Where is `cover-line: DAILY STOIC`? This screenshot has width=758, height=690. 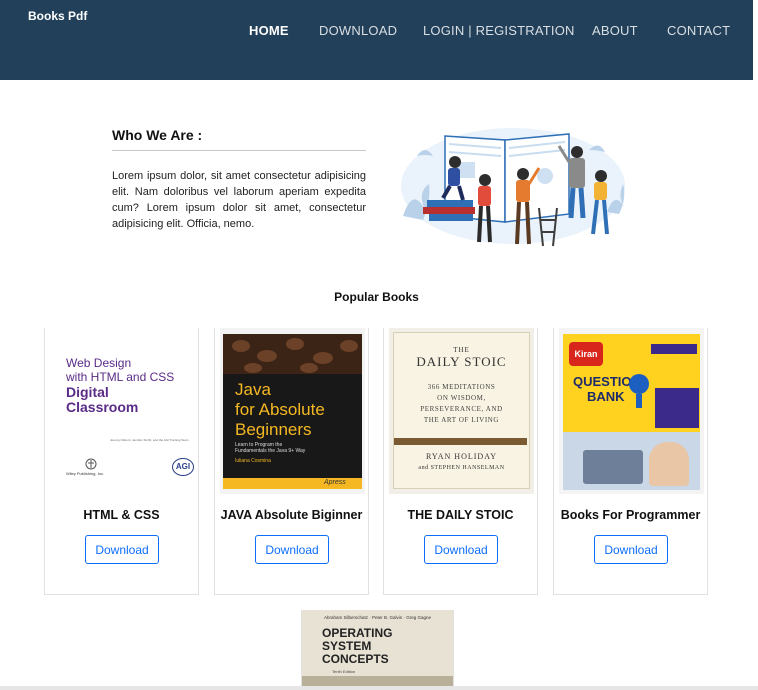 cover-line: DAILY STOIC is located at coordinates (461, 361).